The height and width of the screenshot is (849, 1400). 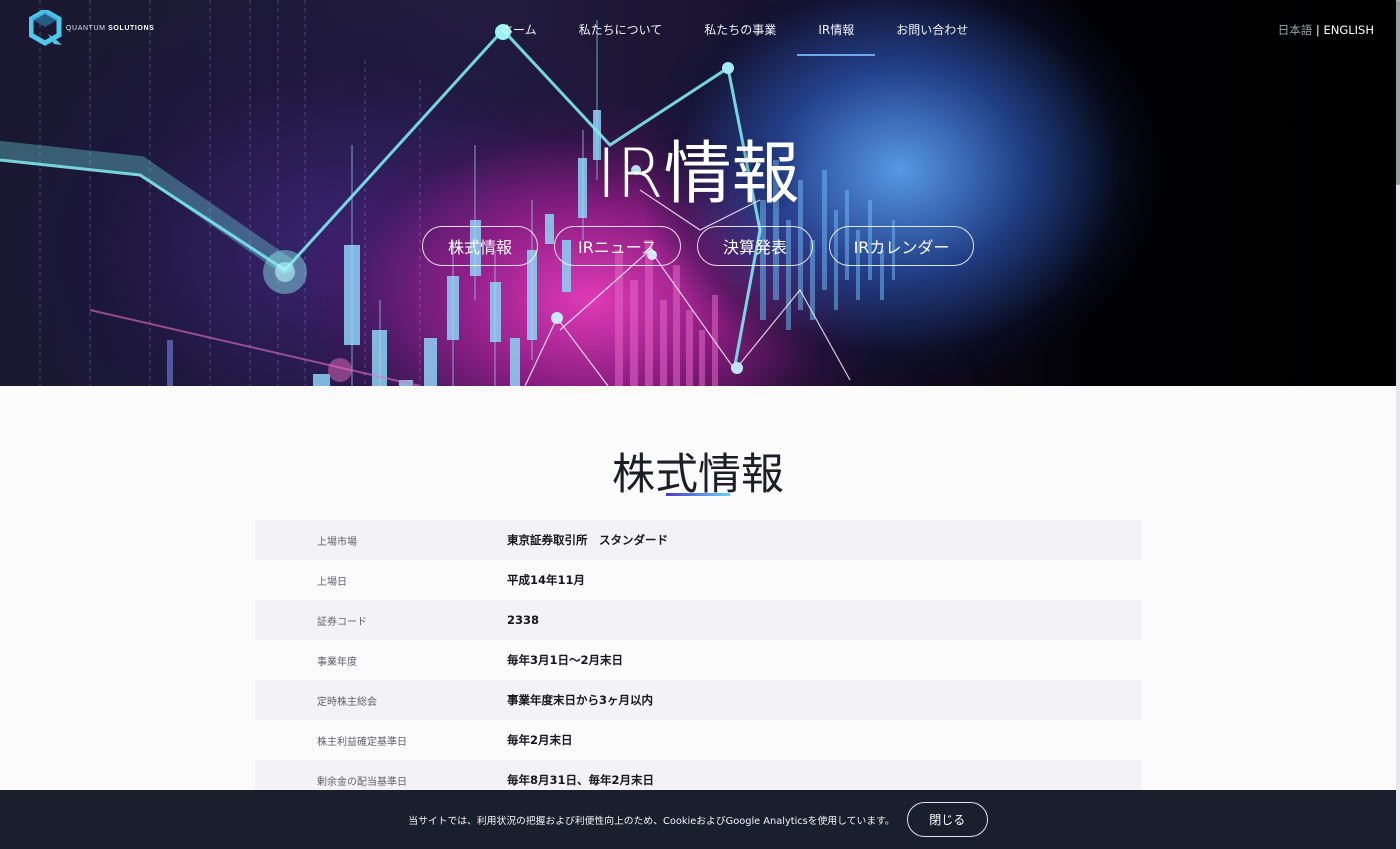 I want to click on row-value: 毎年2月末日, so click(x=540, y=740).